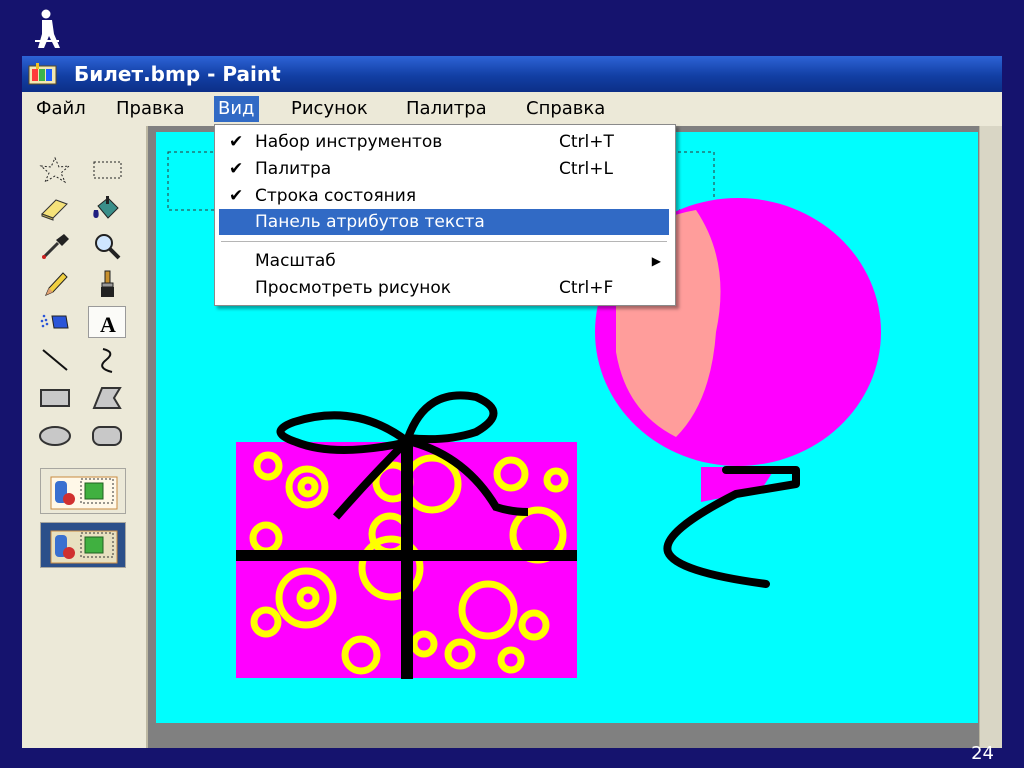  Describe the element at coordinates (107, 170) in the screenshot. I see `rect-select-icon` at that location.